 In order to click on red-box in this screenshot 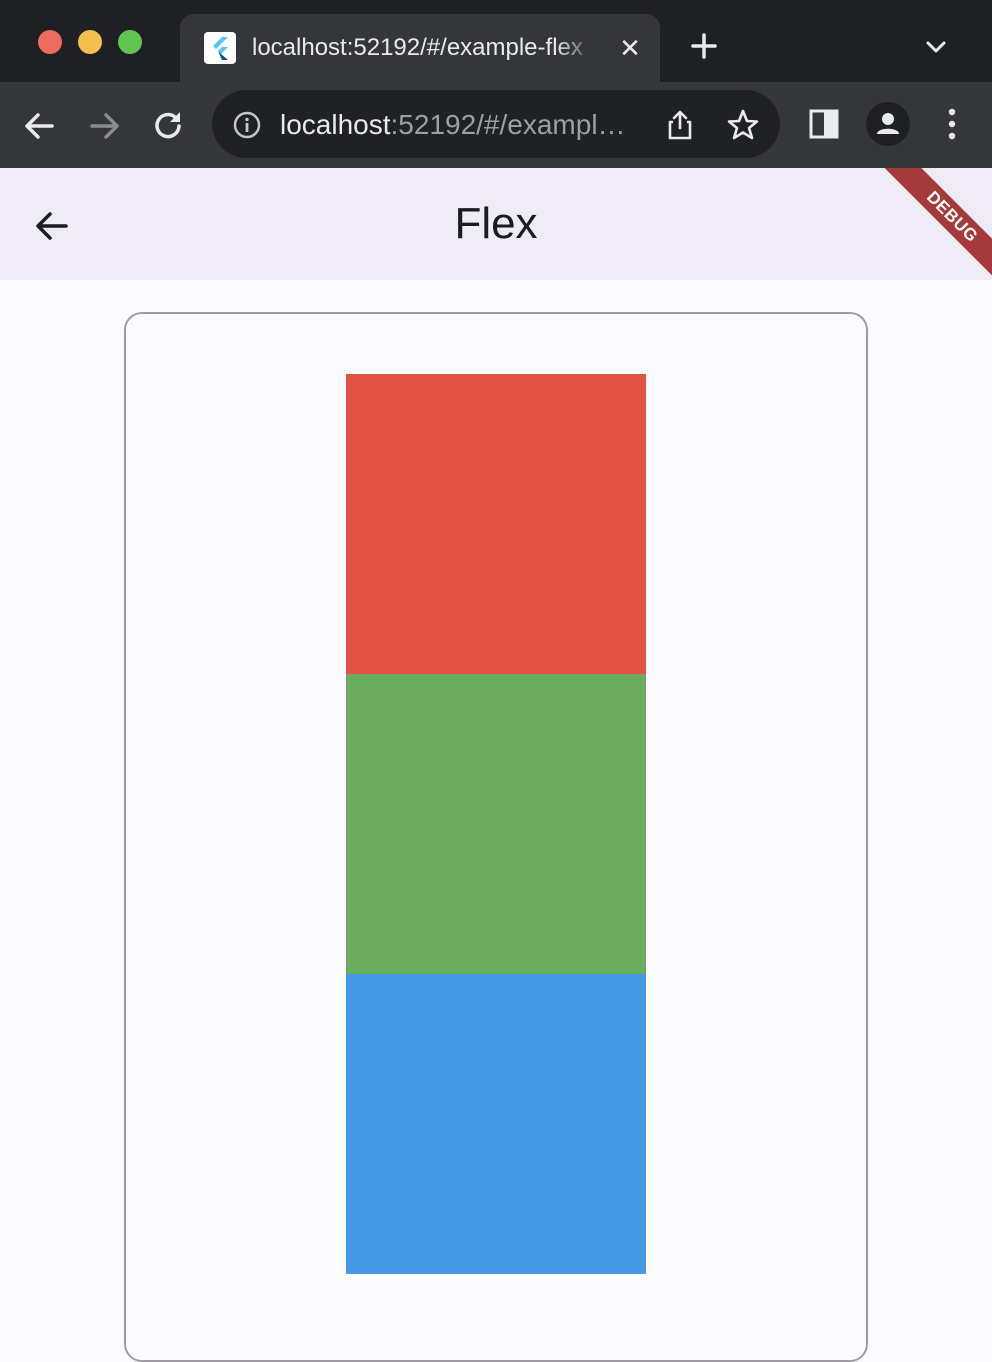, I will do `click(496, 524)`.